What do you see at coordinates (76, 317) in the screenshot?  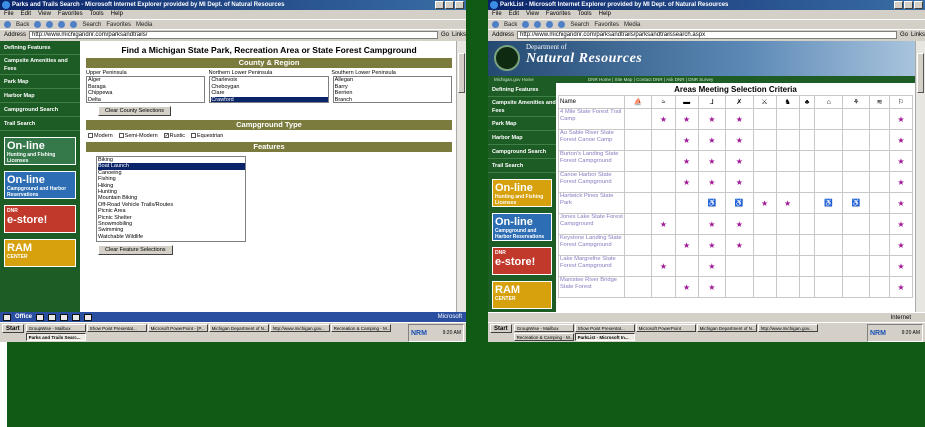 I see `access-icon` at bounding box center [76, 317].